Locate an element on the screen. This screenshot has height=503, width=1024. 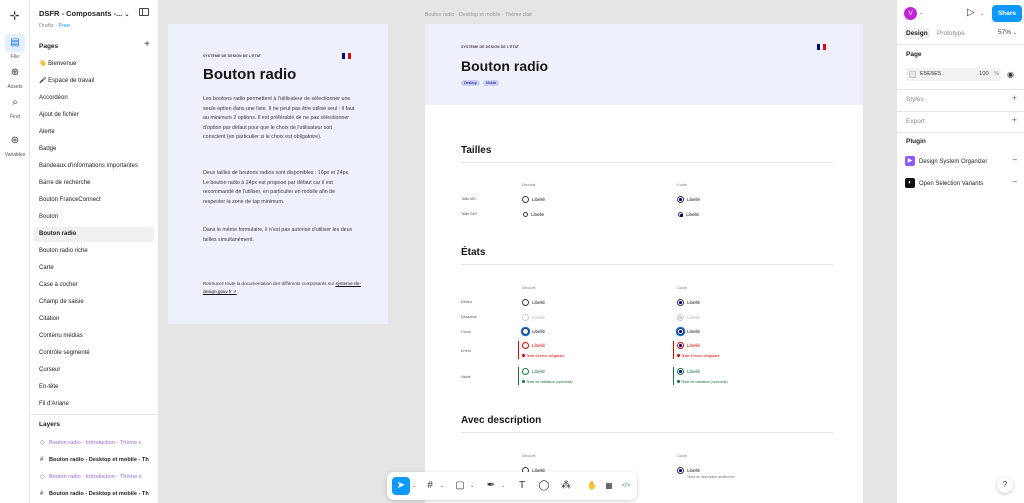
add-export-icon: + is located at coordinates (1014, 120).